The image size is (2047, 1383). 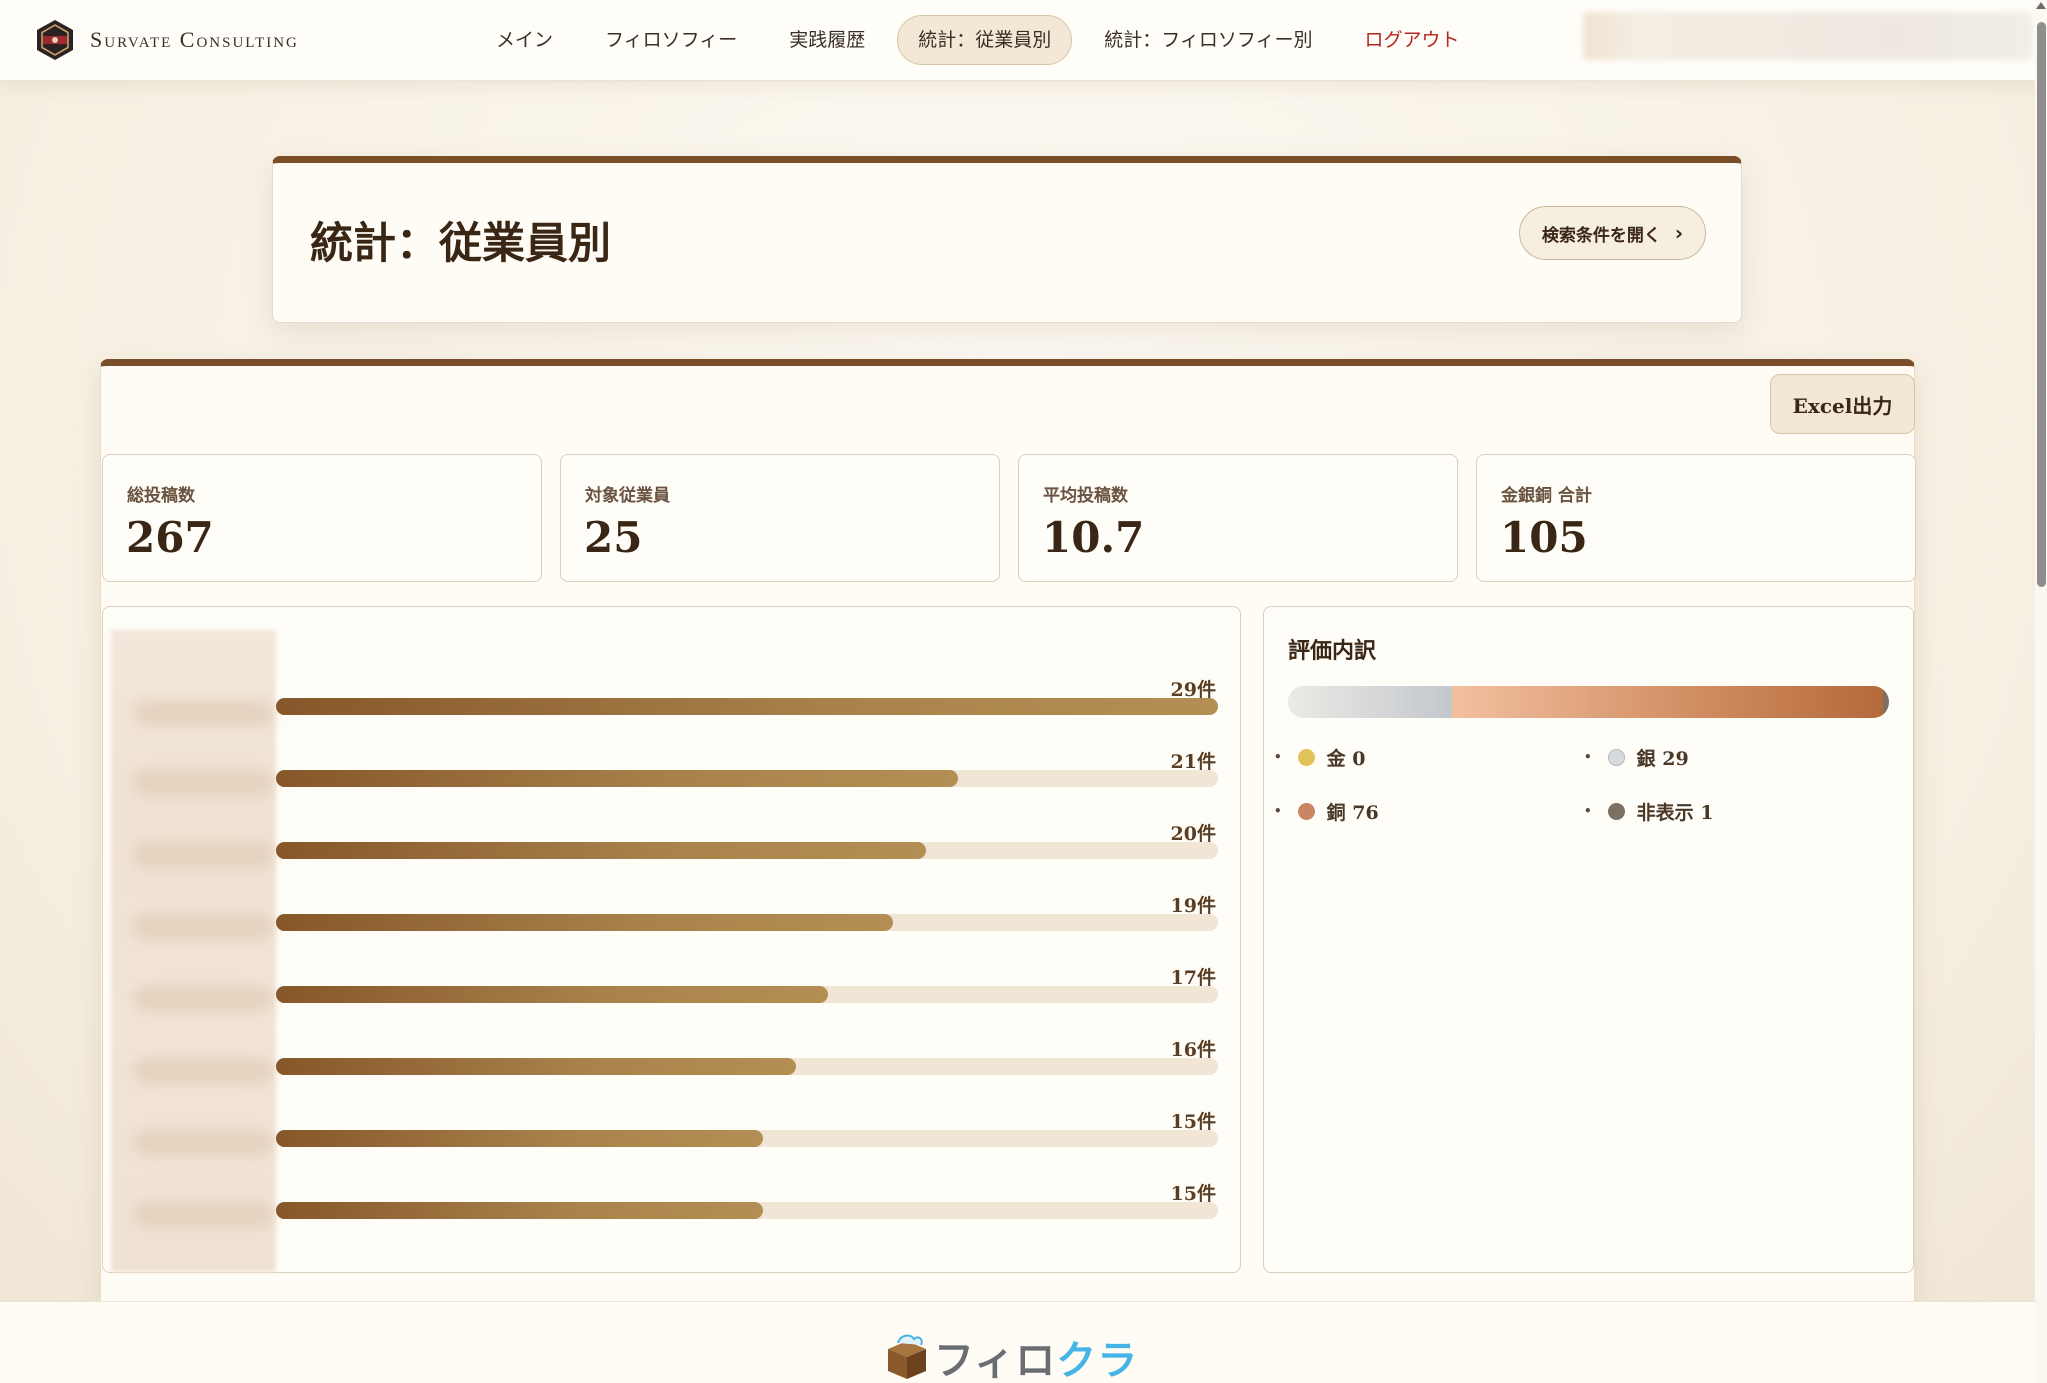 I want to click on rating-breakdown-title: 評価内訳, so click(x=1332, y=651).